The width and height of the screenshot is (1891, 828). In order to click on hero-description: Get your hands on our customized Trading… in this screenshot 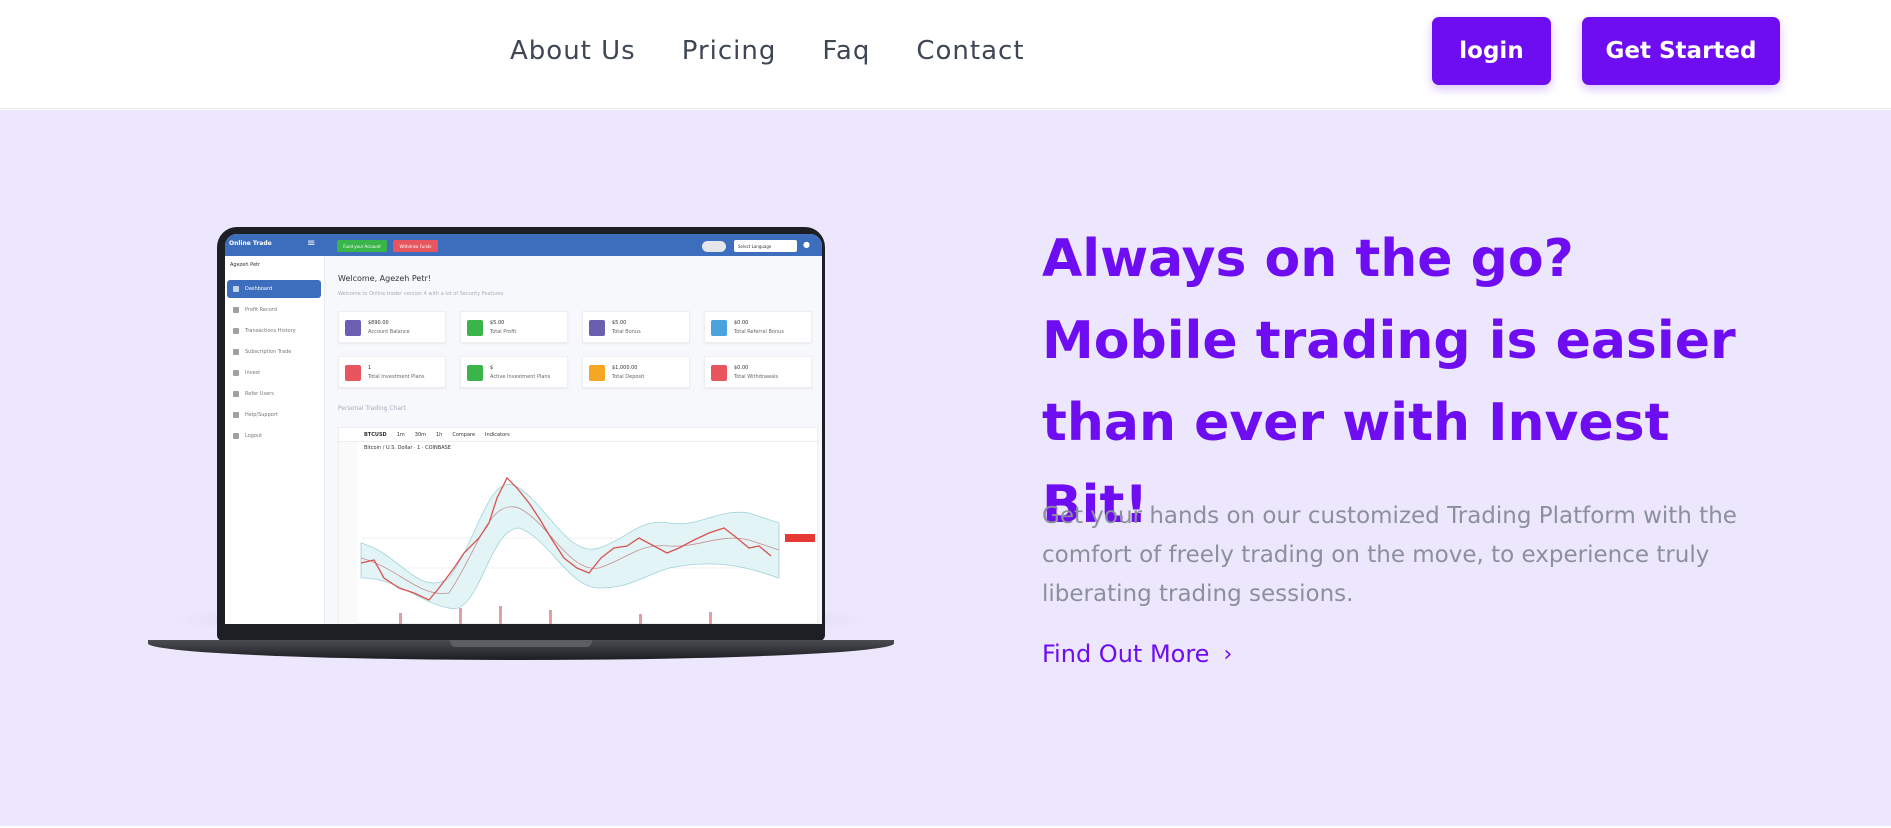, I will do `click(1389, 555)`.